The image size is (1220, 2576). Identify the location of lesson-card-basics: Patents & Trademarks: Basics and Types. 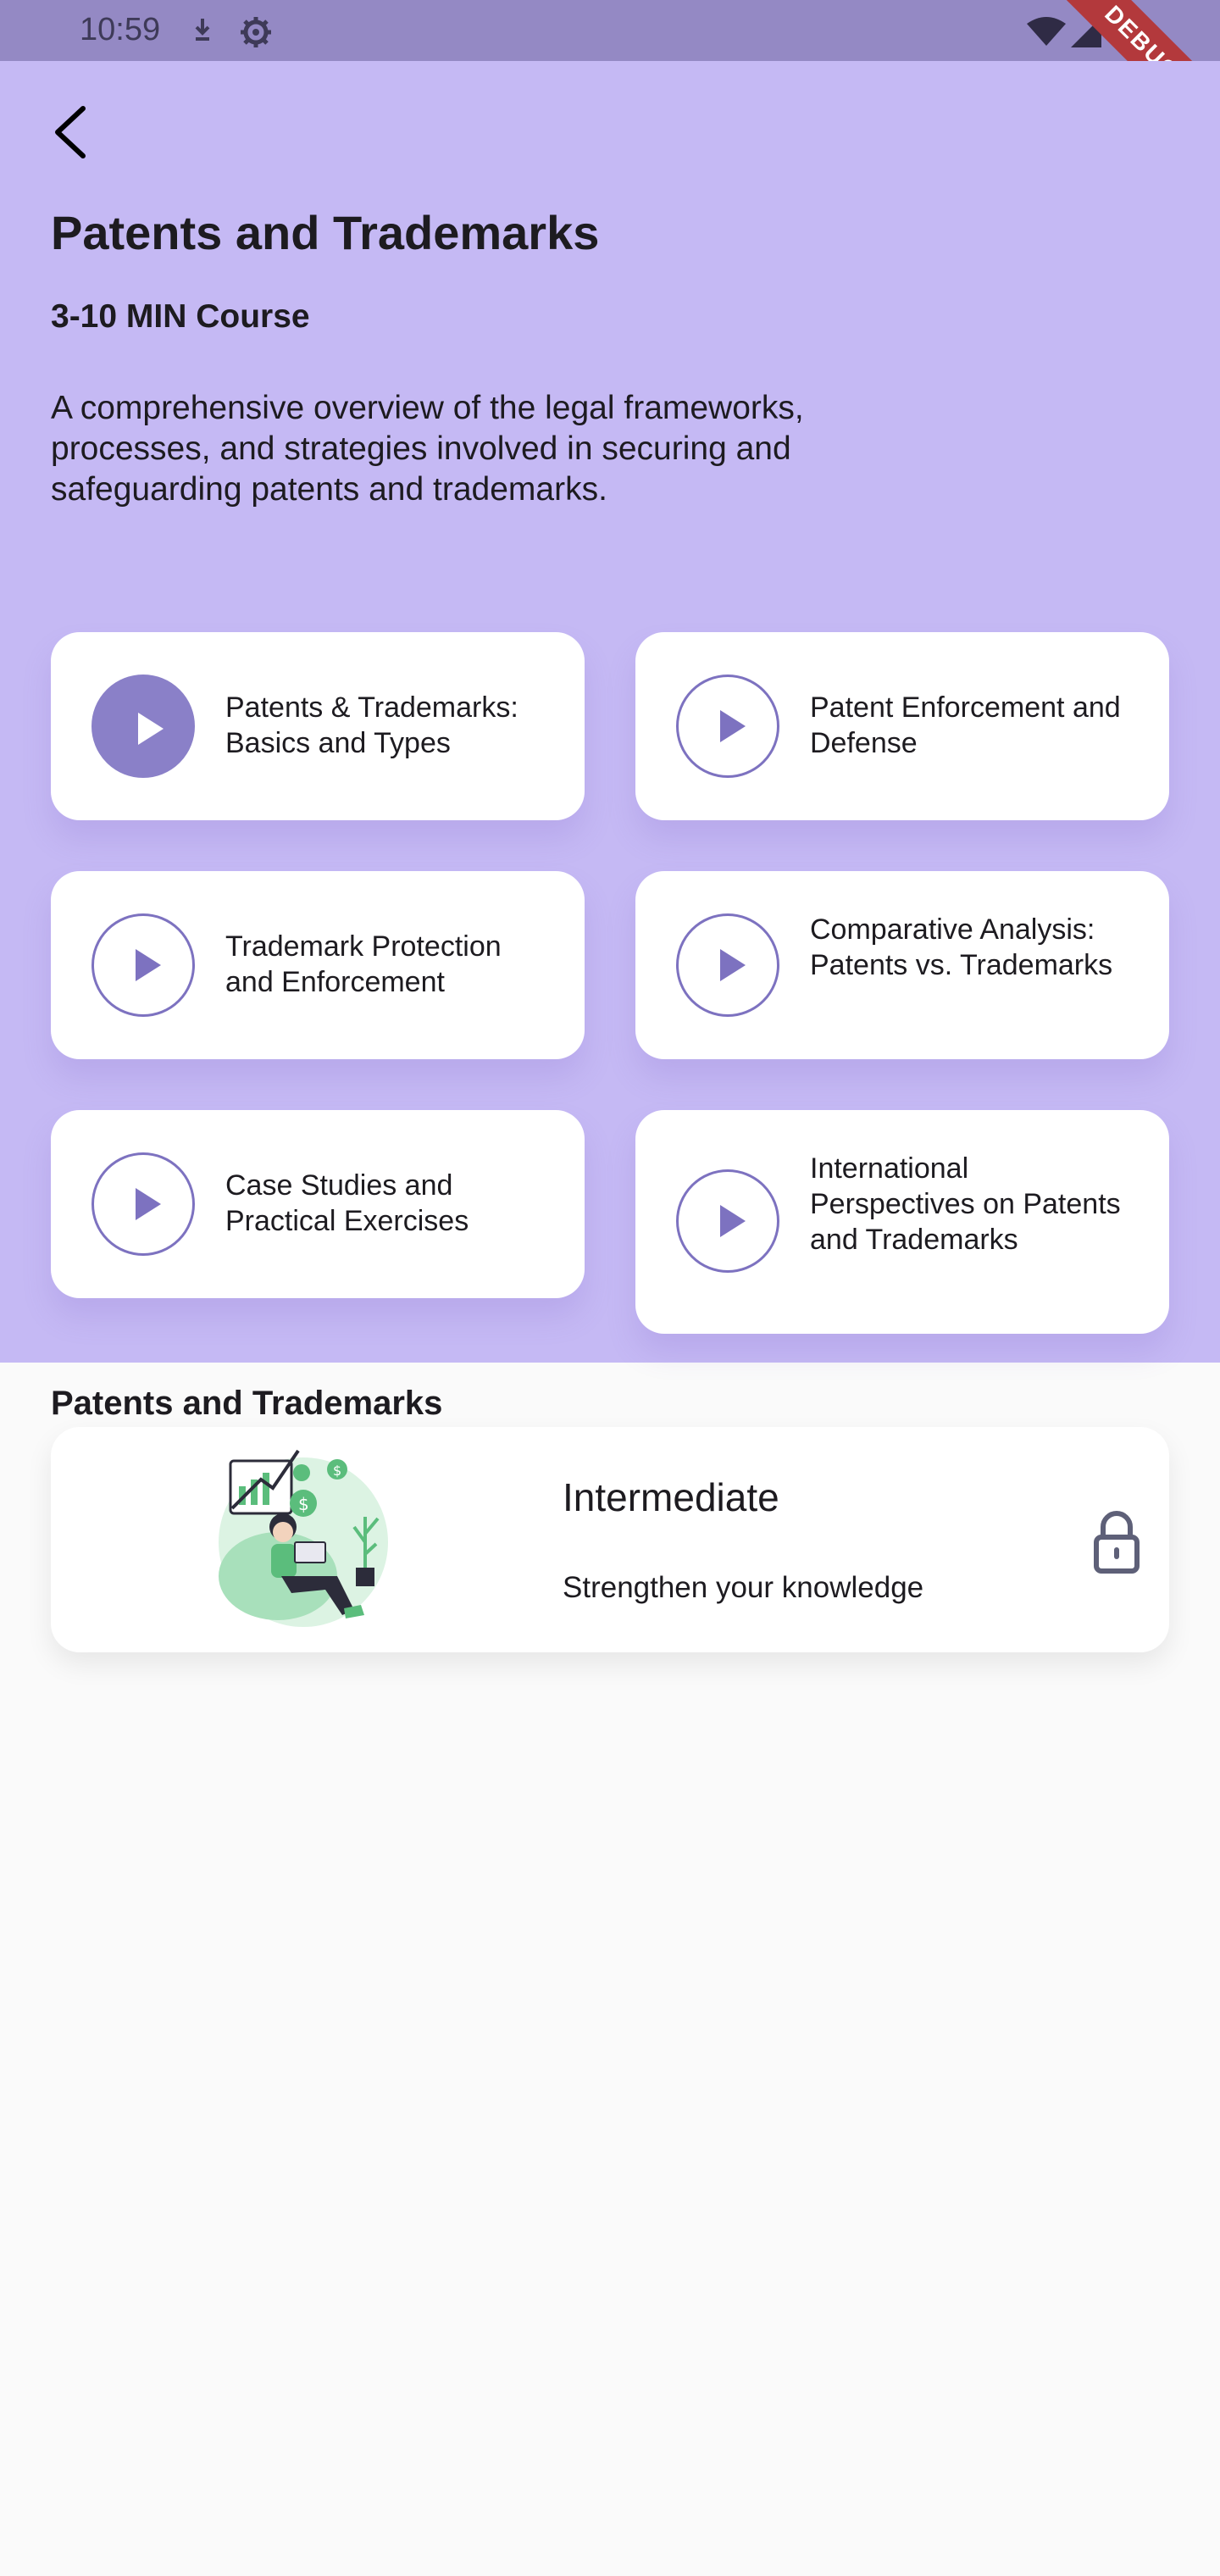
(318, 726).